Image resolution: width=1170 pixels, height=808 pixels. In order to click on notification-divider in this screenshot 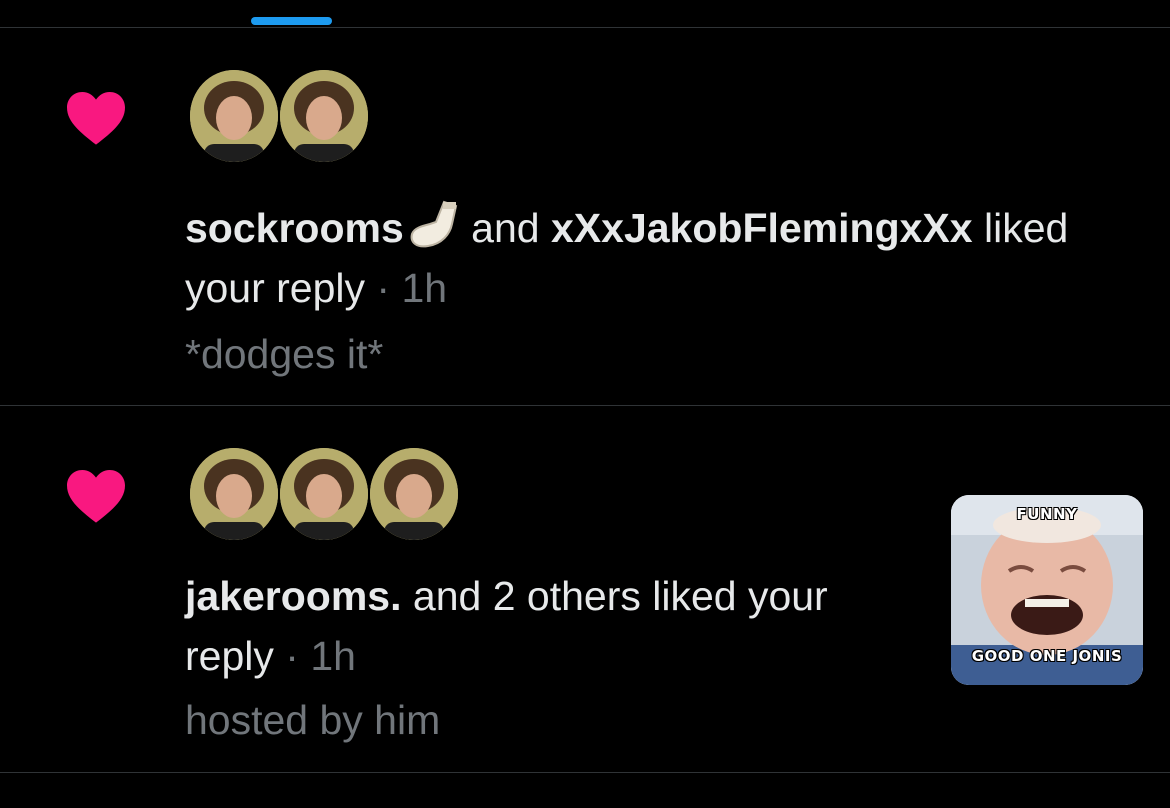, I will do `click(585, 772)`.